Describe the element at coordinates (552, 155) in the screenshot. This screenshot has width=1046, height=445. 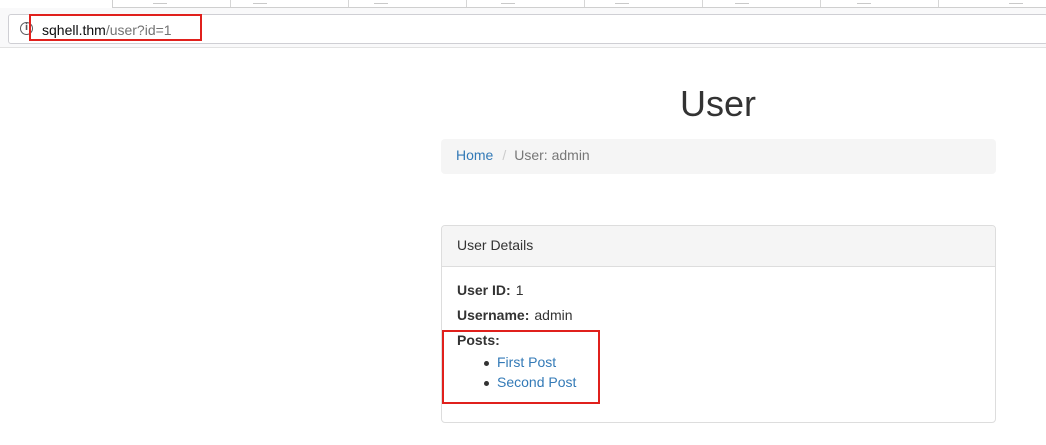
I see `breadcrumb-current: User: admin` at that location.